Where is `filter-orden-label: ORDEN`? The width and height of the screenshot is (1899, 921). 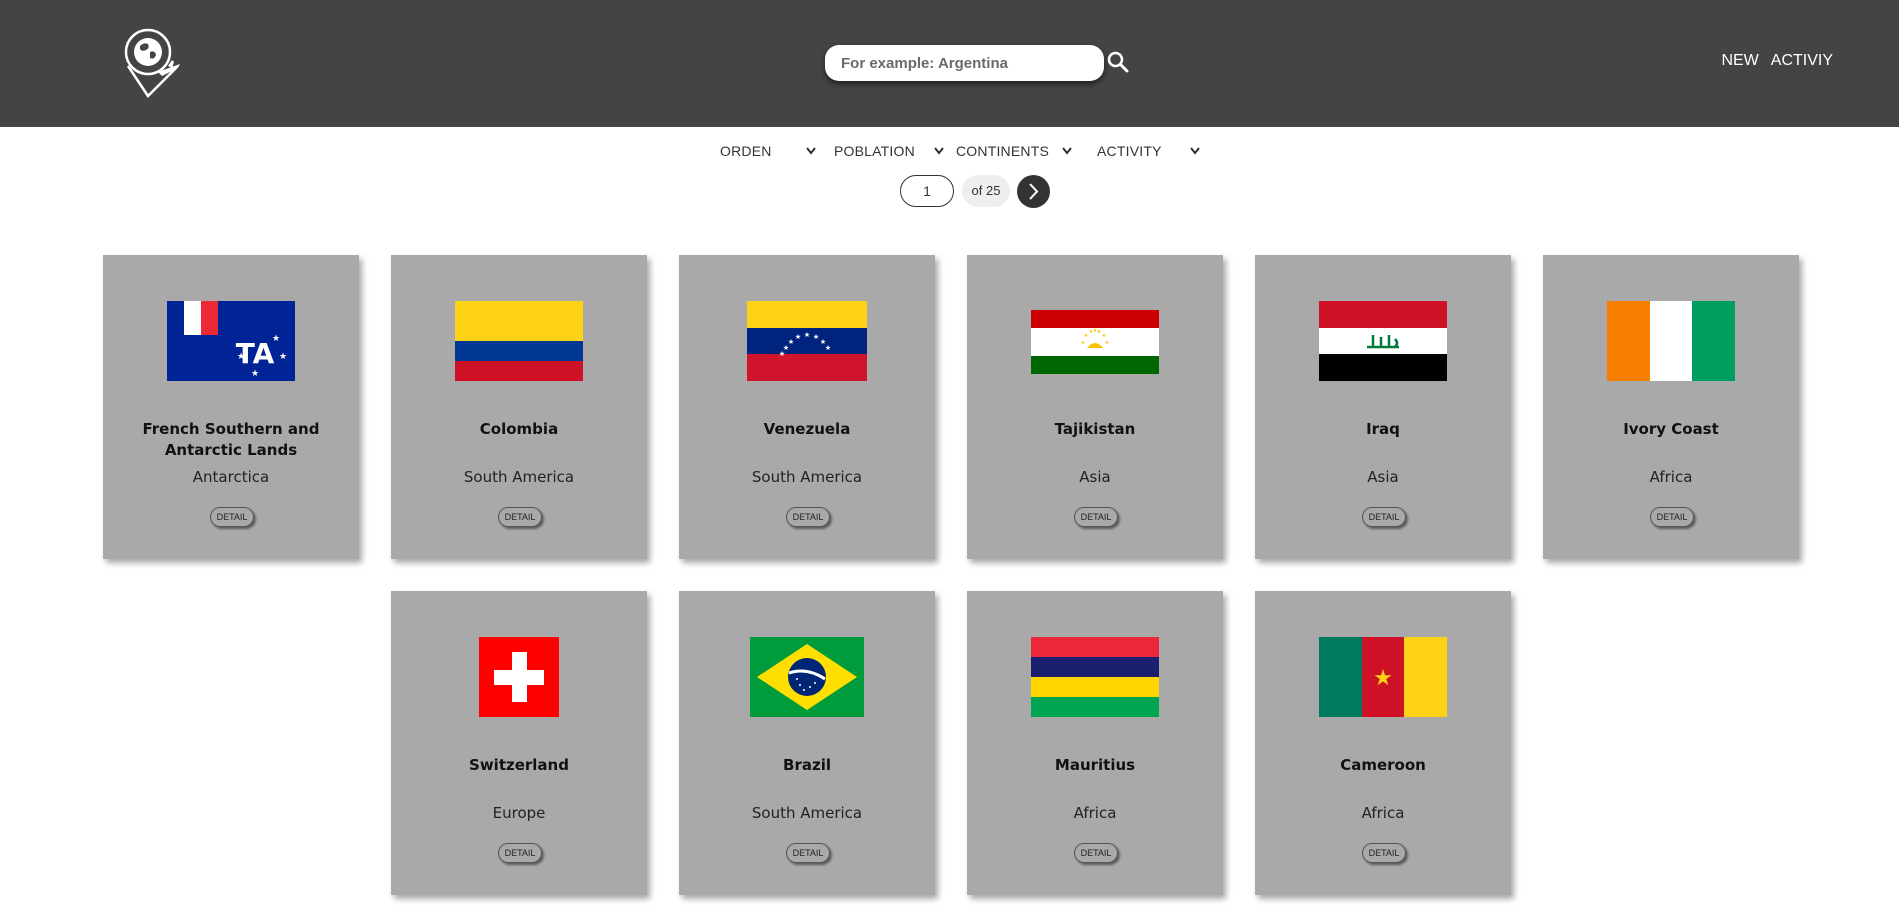
filter-orden-label: ORDEN is located at coordinates (746, 151).